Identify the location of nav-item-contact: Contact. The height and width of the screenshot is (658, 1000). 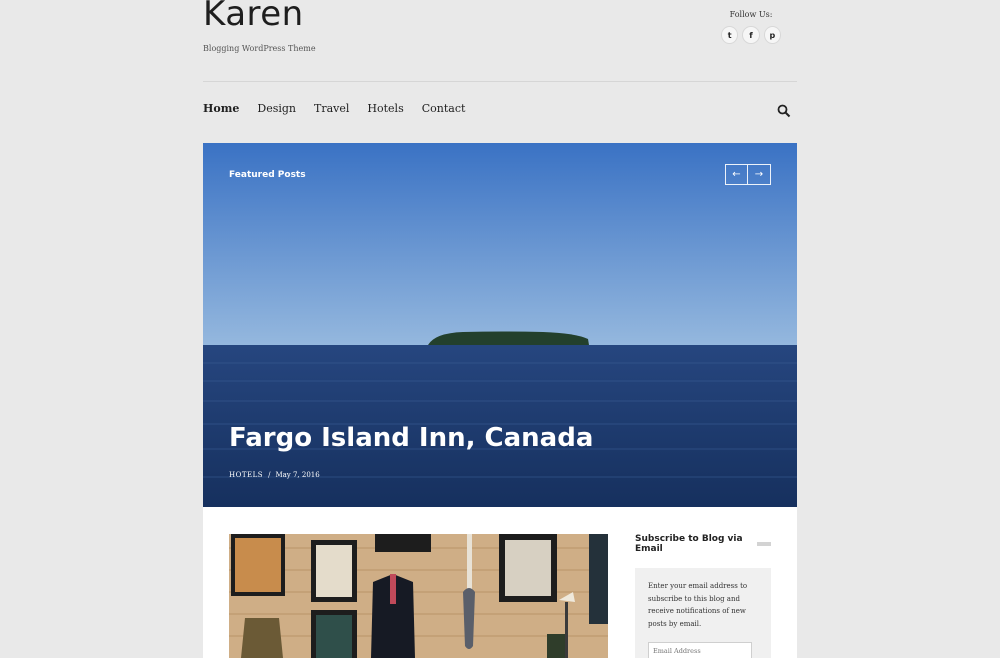
(444, 108).